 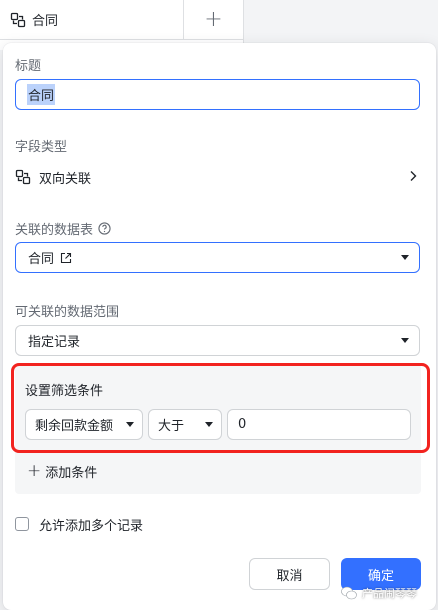 What do you see at coordinates (65, 179) in the screenshot?
I see `field-type-value: 双向关联` at bounding box center [65, 179].